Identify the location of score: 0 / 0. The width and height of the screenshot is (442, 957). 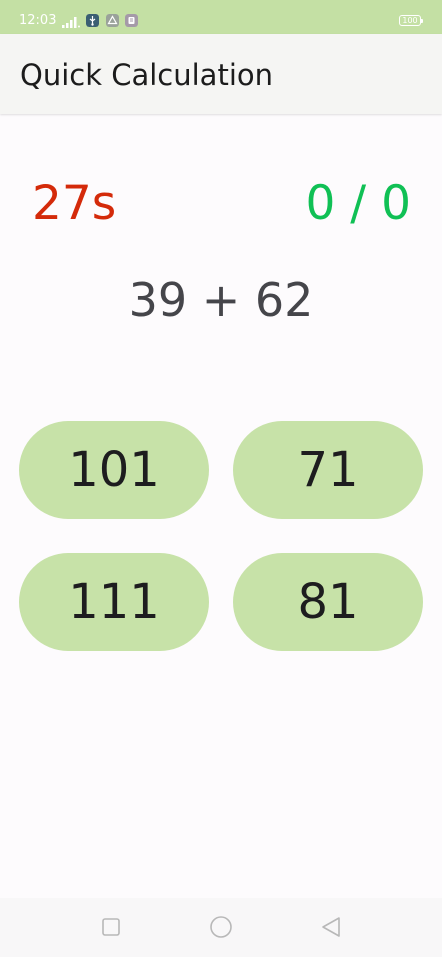
(358, 203).